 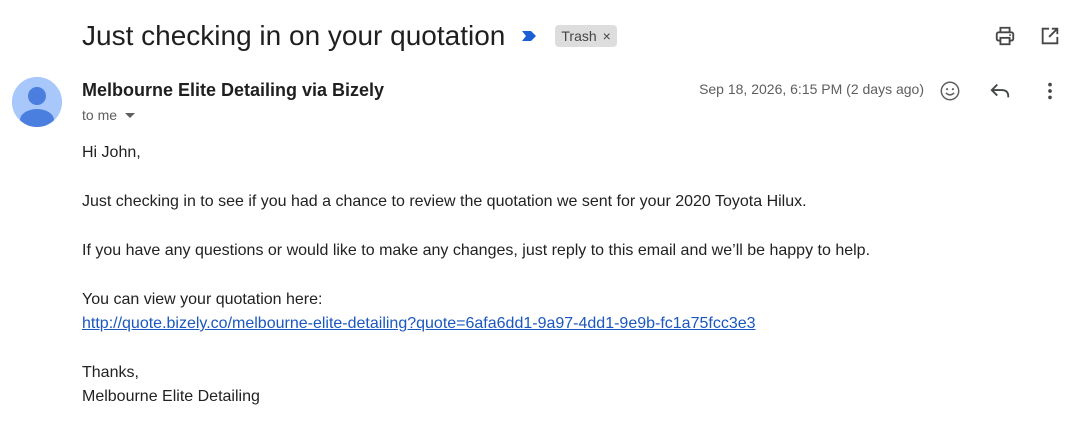 I want to click on label-chip-trash: Trash ×, so click(x=586, y=36).